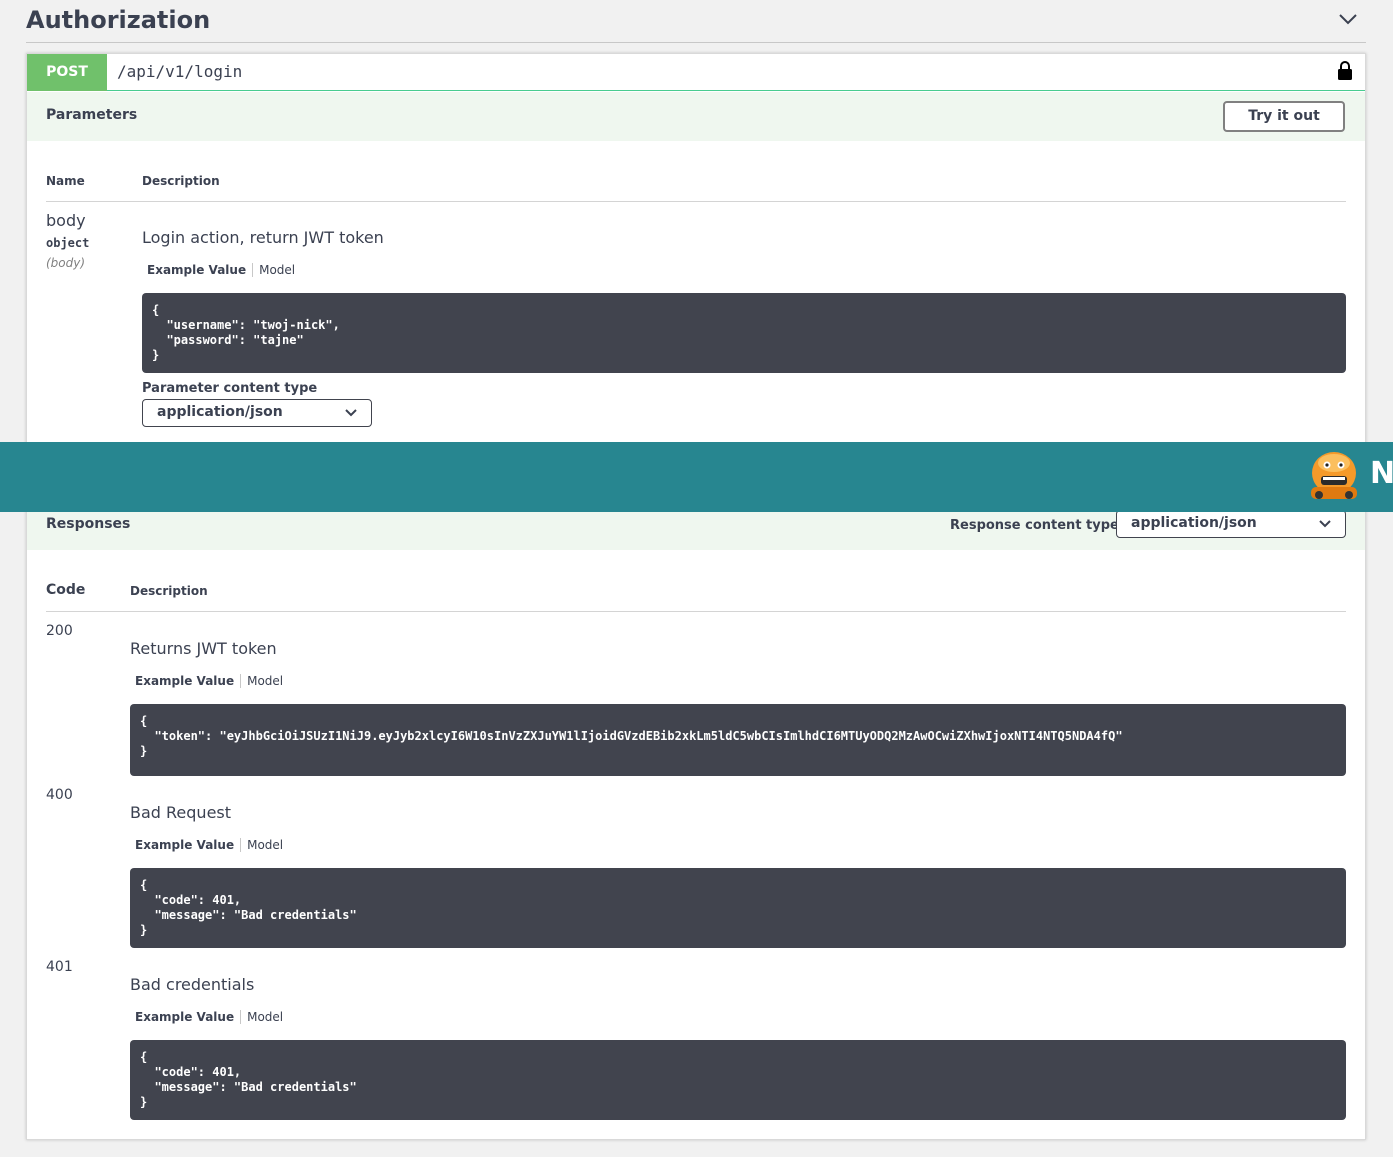 Image resolution: width=1393 pixels, height=1157 pixels. Describe the element at coordinates (68, 243) in the screenshot. I see `param-type: object` at that location.